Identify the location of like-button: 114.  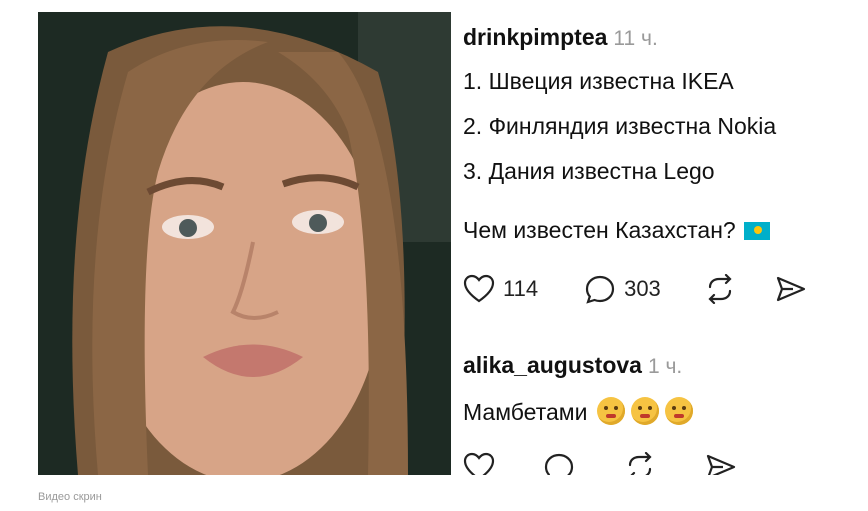
(500, 289).